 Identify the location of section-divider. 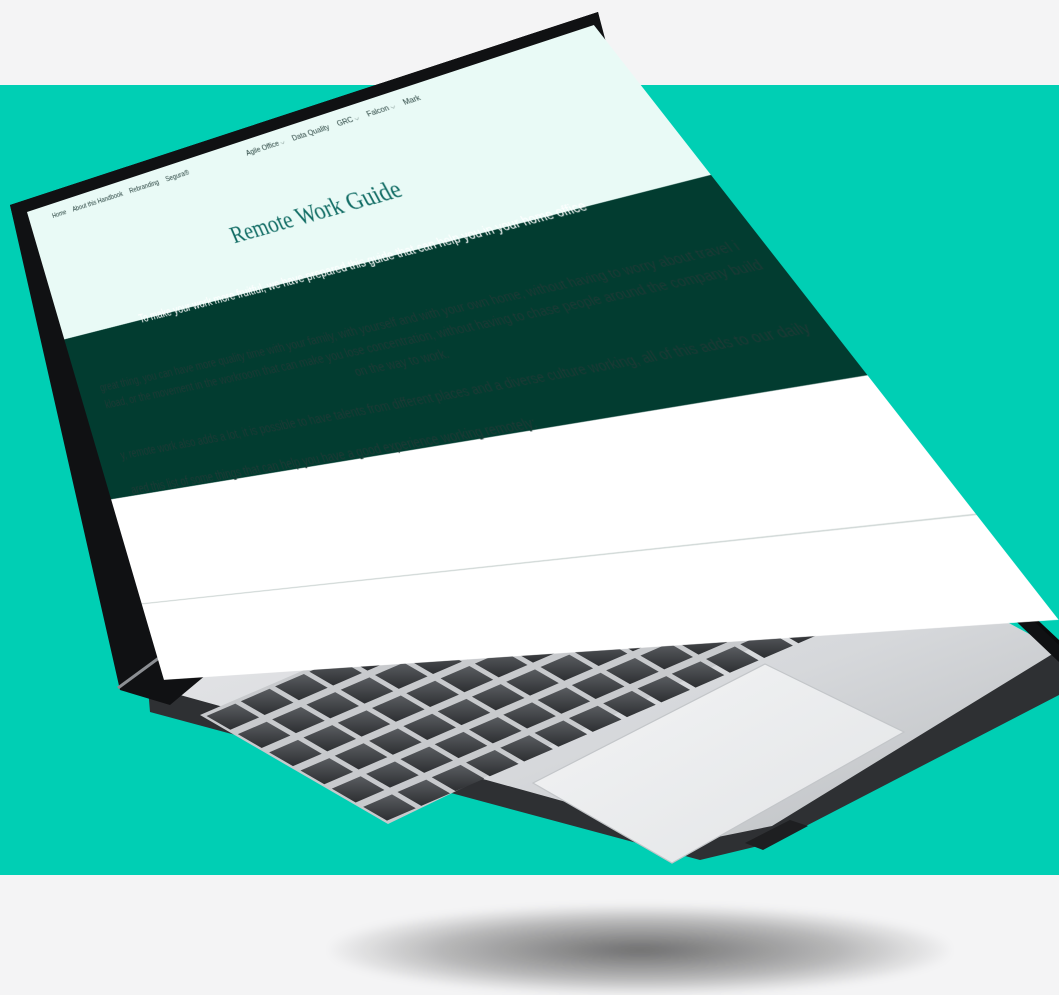
(559, 559).